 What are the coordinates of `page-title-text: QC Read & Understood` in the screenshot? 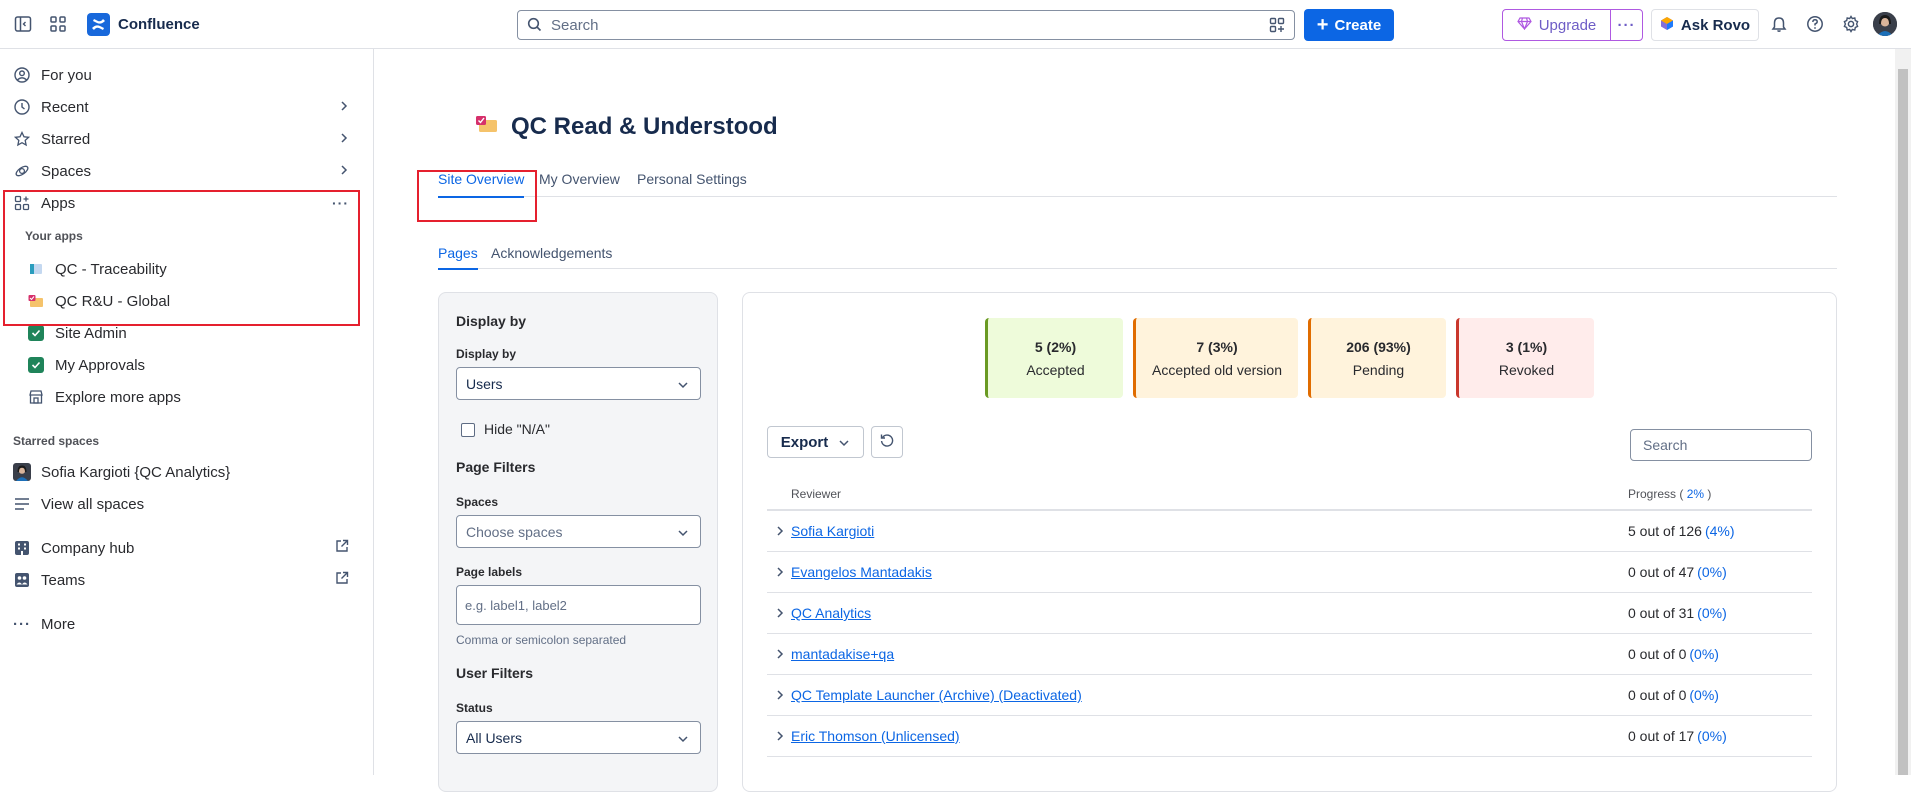 It's located at (644, 126).